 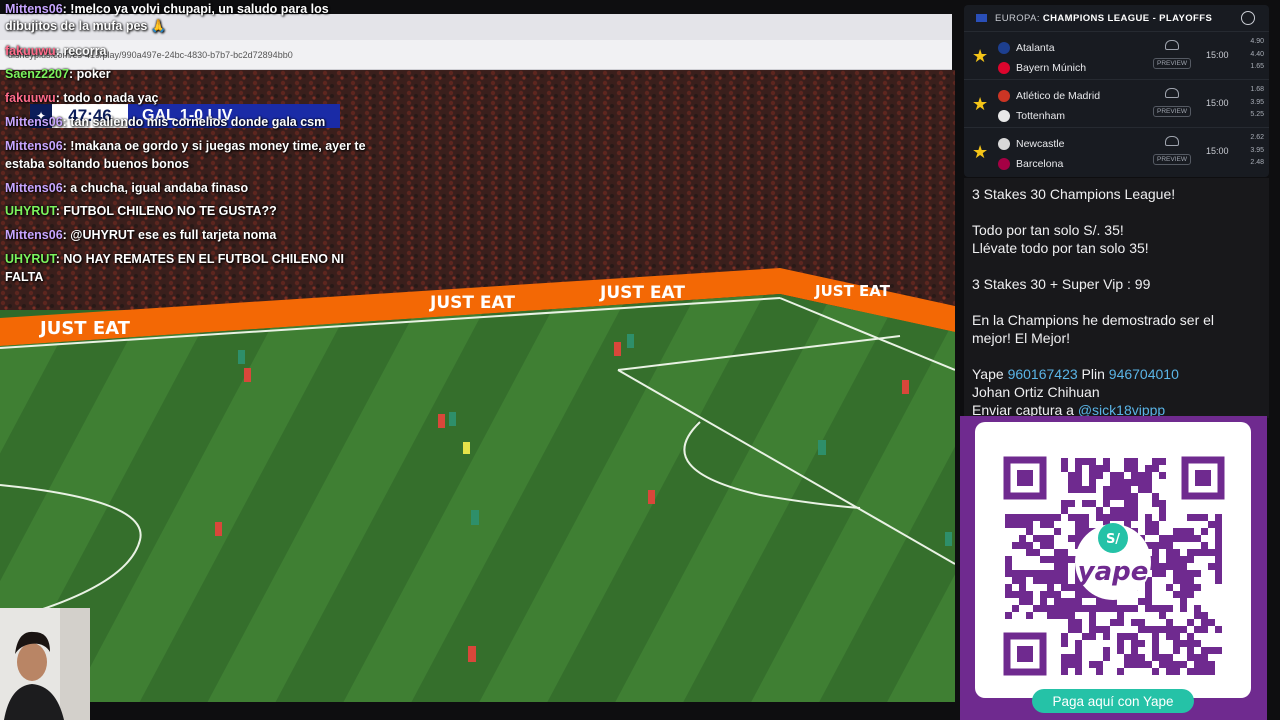 What do you see at coordinates (190, 188) in the screenshot?
I see `chat-message: Mittens06: a chucha, igual andaba finaso` at bounding box center [190, 188].